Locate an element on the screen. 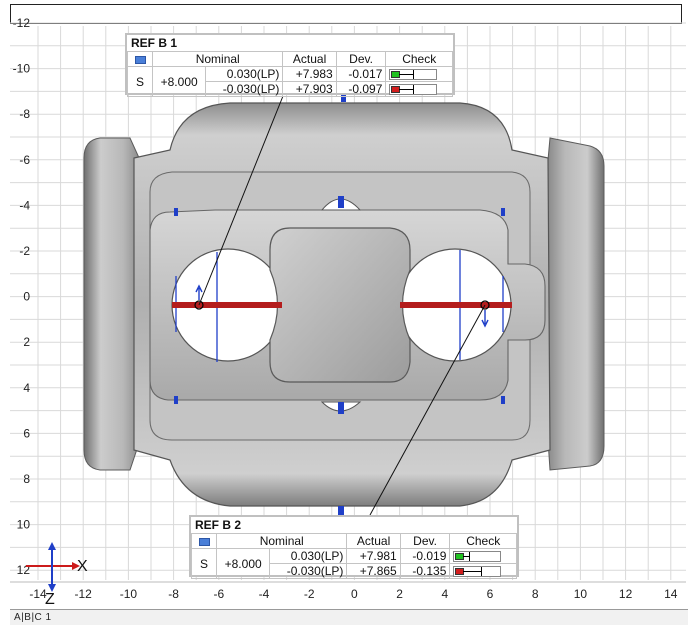 This screenshot has width=688, height=642. ref-b2-actual-upper: +7.981 is located at coordinates (373, 556).